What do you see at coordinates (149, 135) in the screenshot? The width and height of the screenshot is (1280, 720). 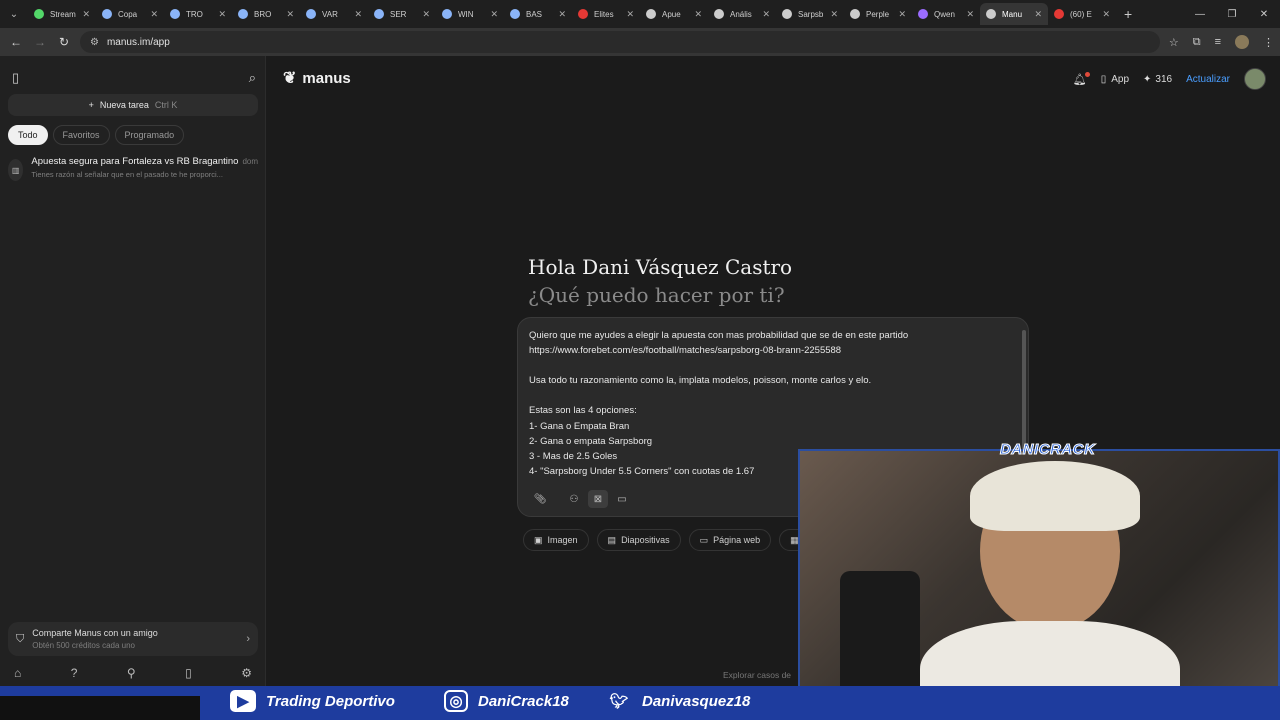 I see `filter-scheduled: Programado` at bounding box center [149, 135].